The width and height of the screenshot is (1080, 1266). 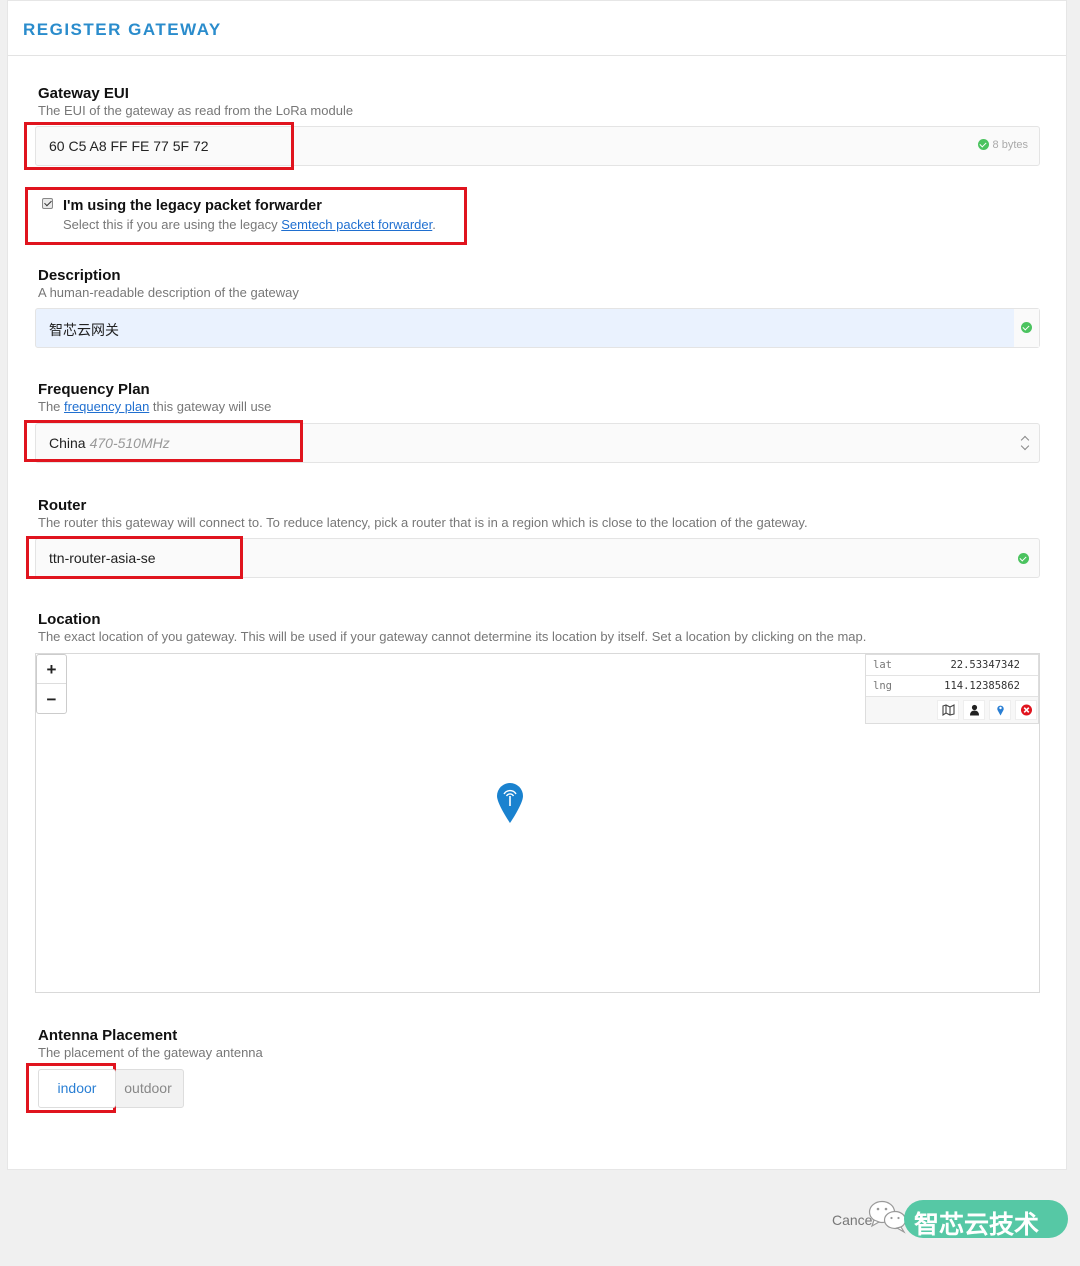 I want to click on byte-count-badge: 8 bytes, so click(x=1002, y=145).